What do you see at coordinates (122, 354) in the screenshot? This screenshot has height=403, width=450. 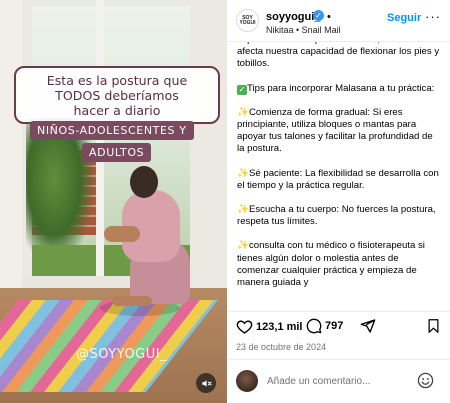 I see `watermark: @SOYYOGUI_` at bounding box center [122, 354].